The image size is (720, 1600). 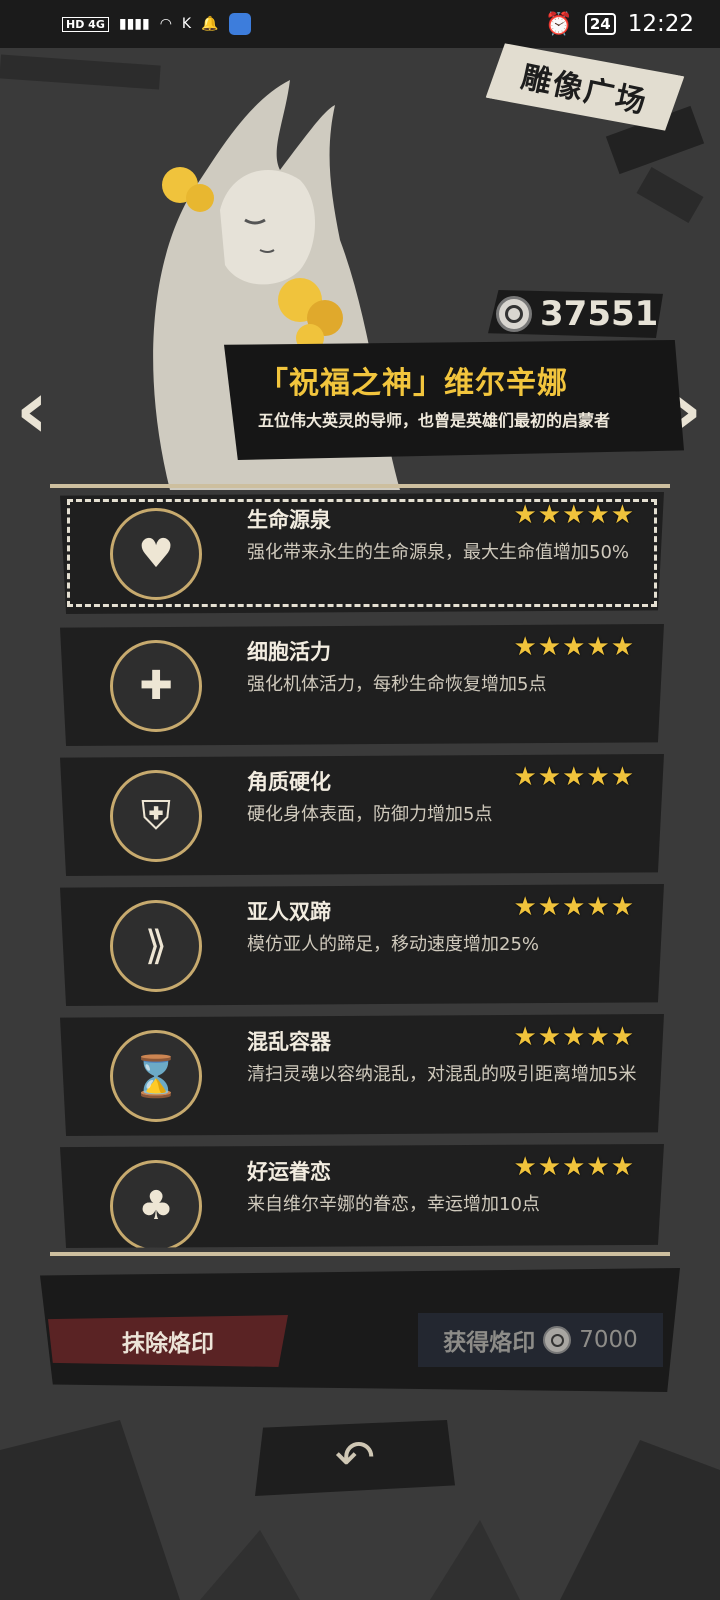 What do you see at coordinates (165, 24) in the screenshot?
I see `wifi-icon: ◠` at bounding box center [165, 24].